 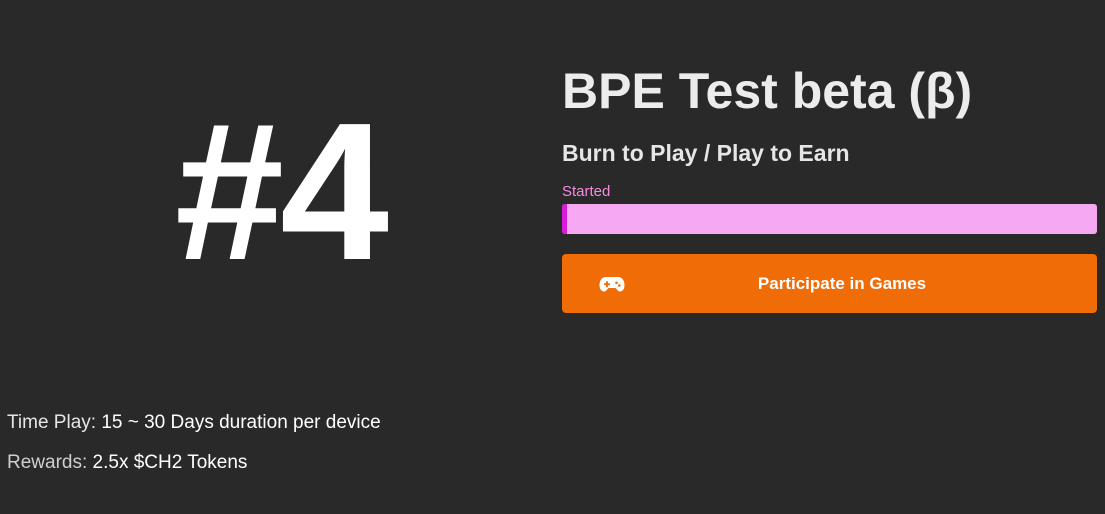 I want to click on rewards-row: Rewards: 2.5x $CH2 Tokens, so click(x=194, y=463).